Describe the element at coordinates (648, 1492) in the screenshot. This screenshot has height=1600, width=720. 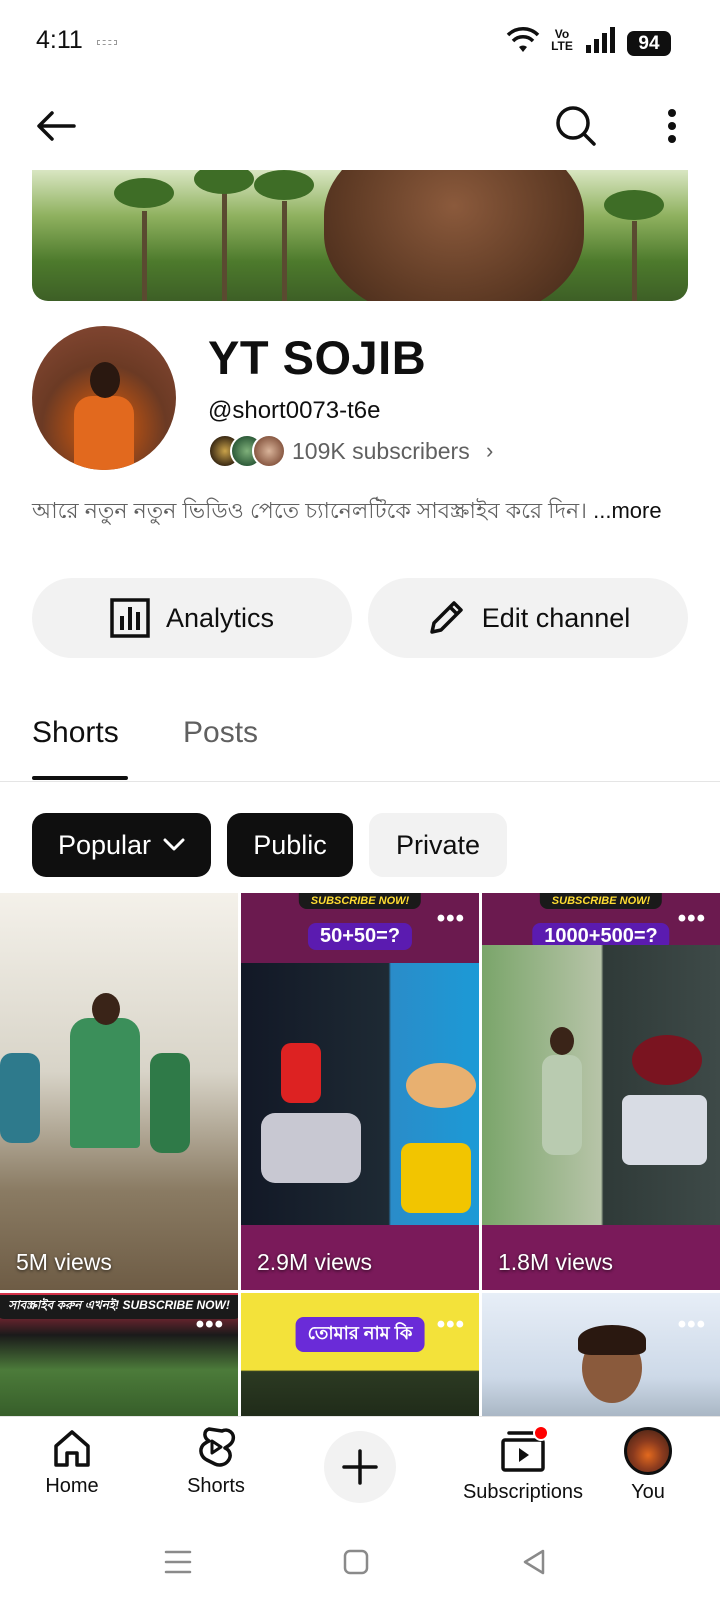
I see `nav-you-label: You` at that location.